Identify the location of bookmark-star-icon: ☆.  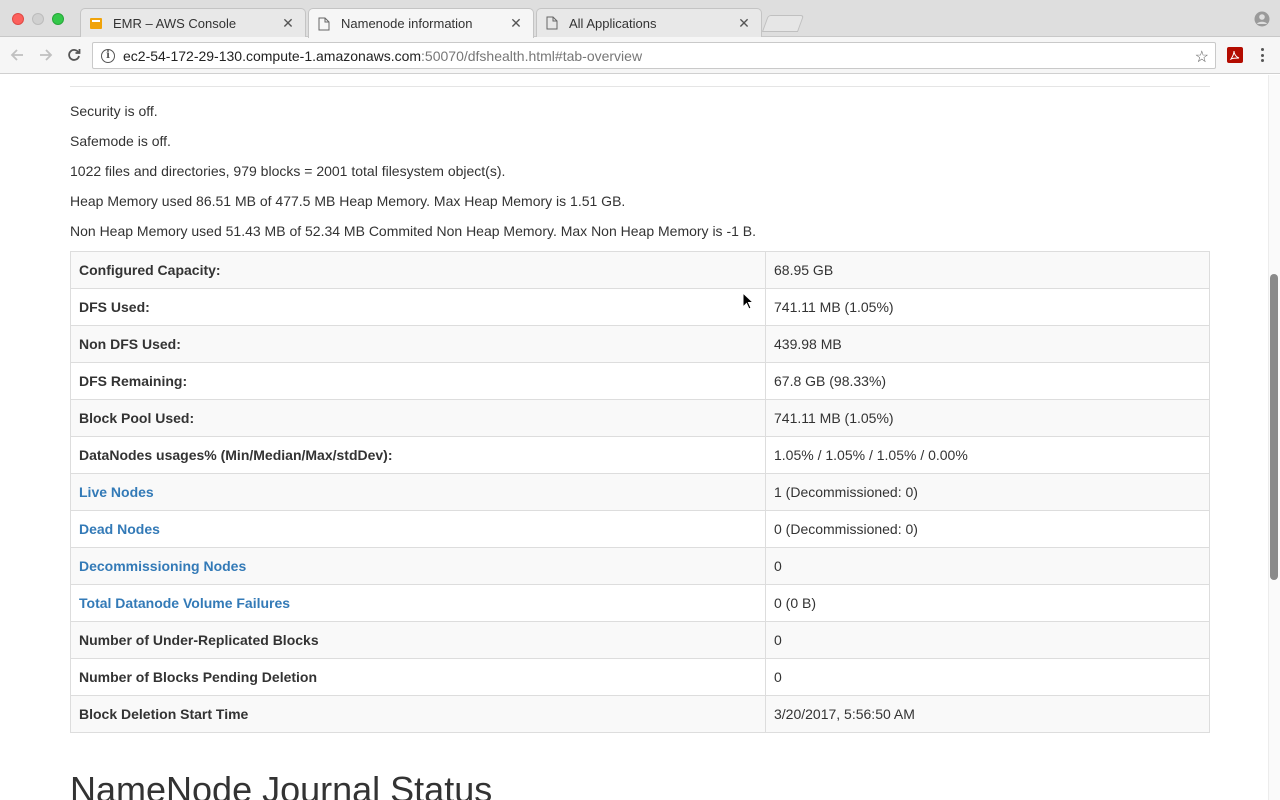
(1202, 57).